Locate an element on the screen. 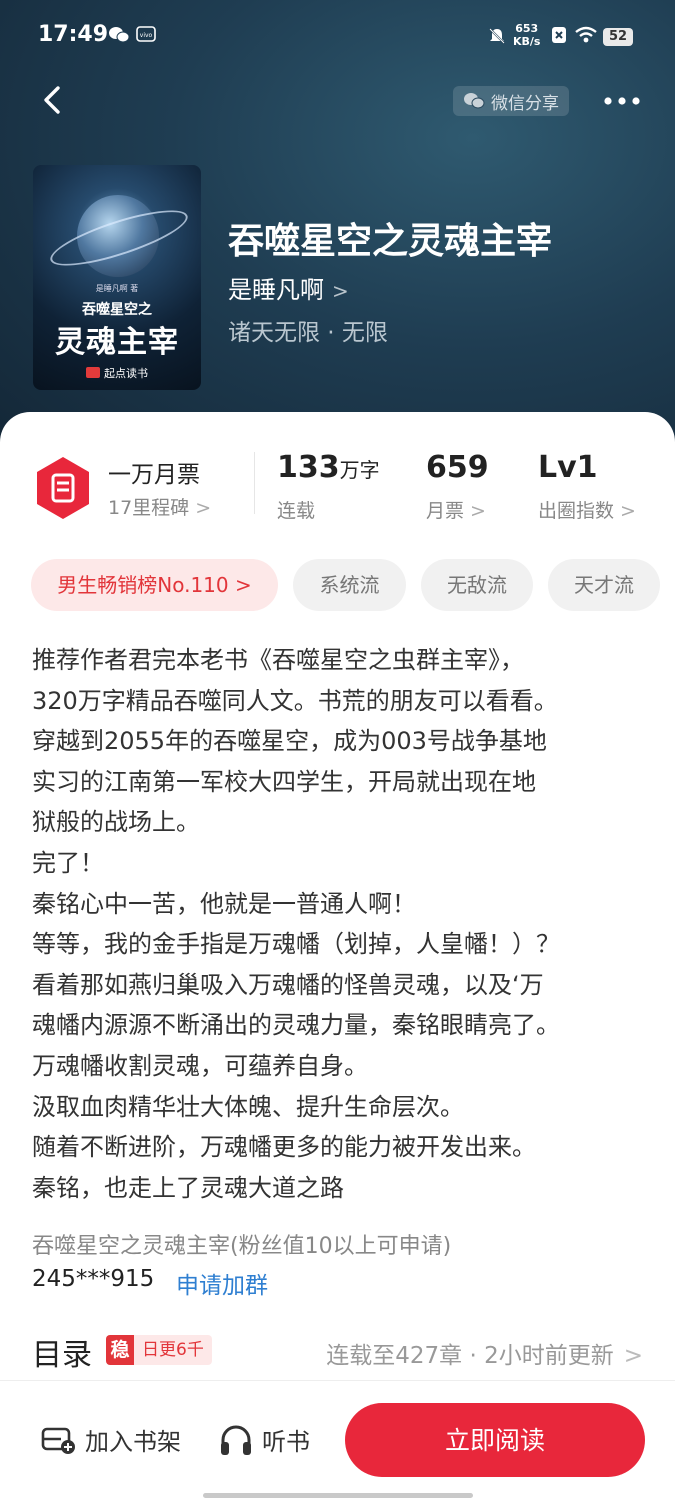 The width and height of the screenshot is (675, 1500). ticket-milestone-sub: 17里程碑 is located at coordinates (149, 508).